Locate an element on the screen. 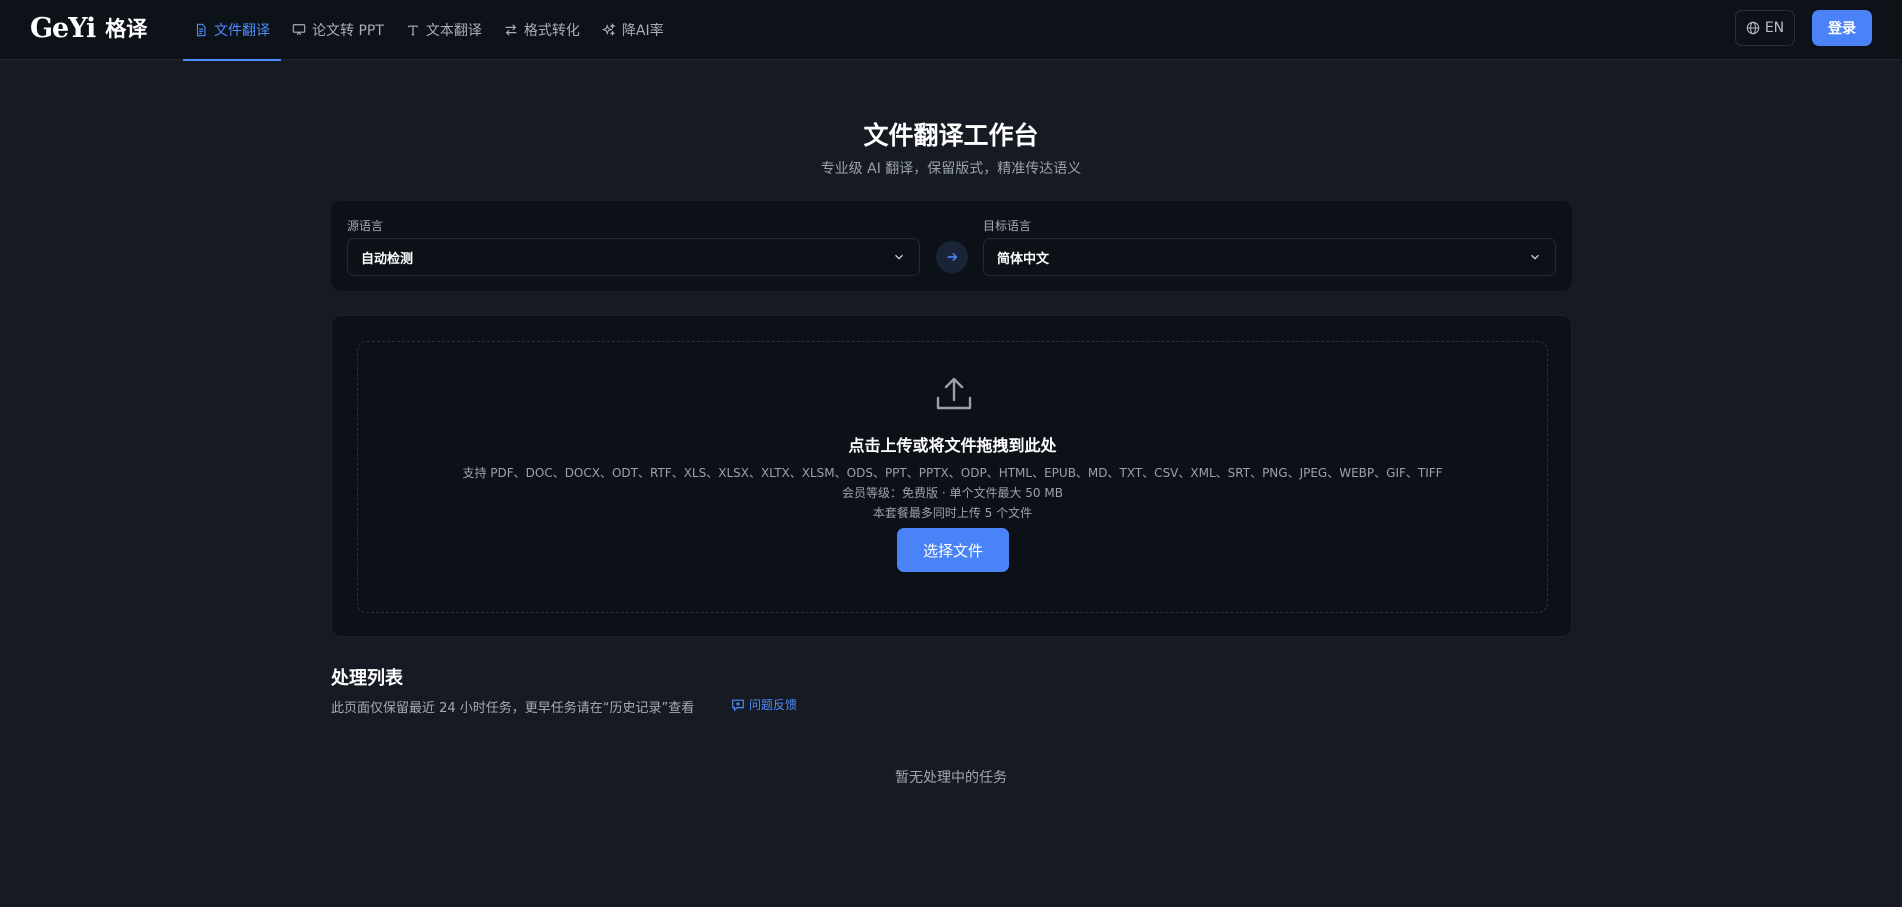 Image resolution: width=1902 pixels, height=907 pixels. upload-title: 点击上传或将文件拖拽到此处 is located at coordinates (952, 445).